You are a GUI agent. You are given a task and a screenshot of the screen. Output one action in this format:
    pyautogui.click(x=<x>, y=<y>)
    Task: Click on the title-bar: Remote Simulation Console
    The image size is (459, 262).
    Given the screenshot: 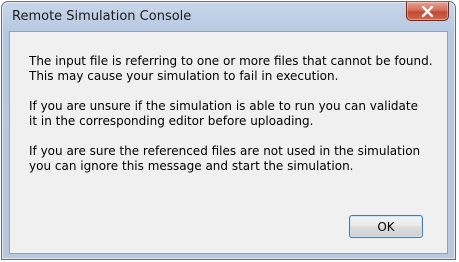 What is the action you would take?
    pyautogui.click(x=228, y=17)
    